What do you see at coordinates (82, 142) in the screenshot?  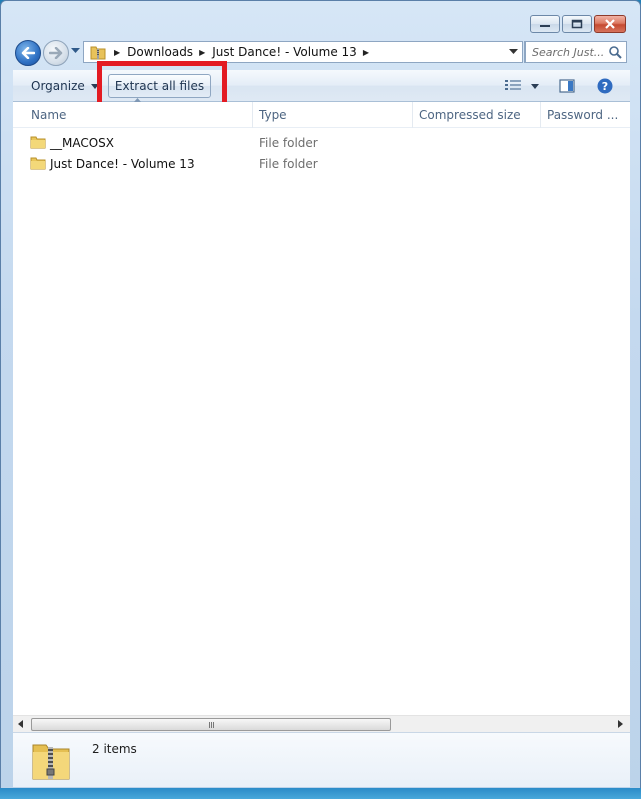 I see `file-name: __MACOSX` at bounding box center [82, 142].